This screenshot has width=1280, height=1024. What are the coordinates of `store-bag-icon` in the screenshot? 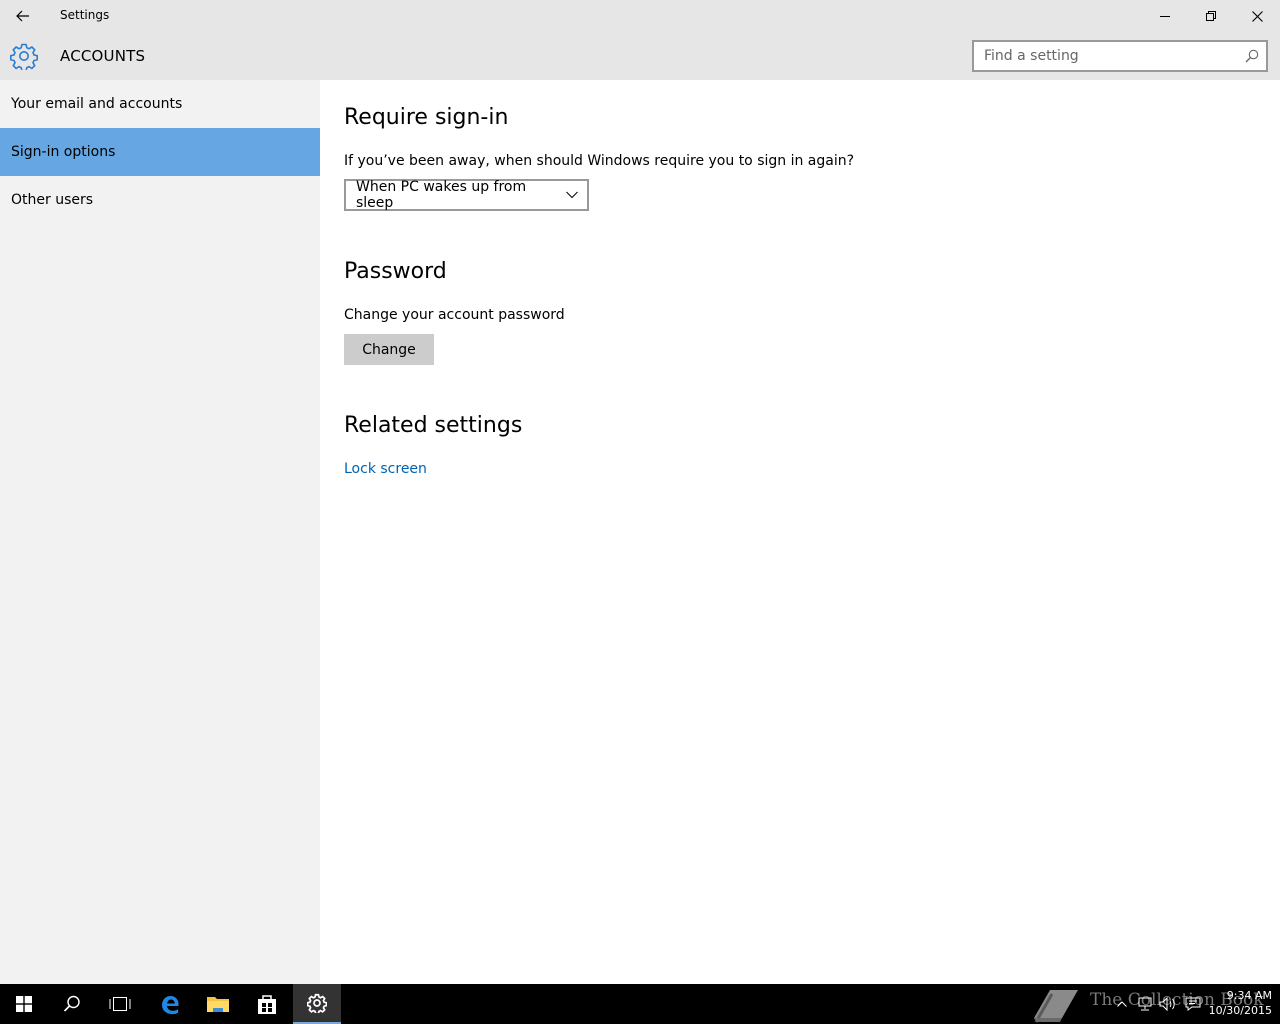 It's located at (267, 1004).